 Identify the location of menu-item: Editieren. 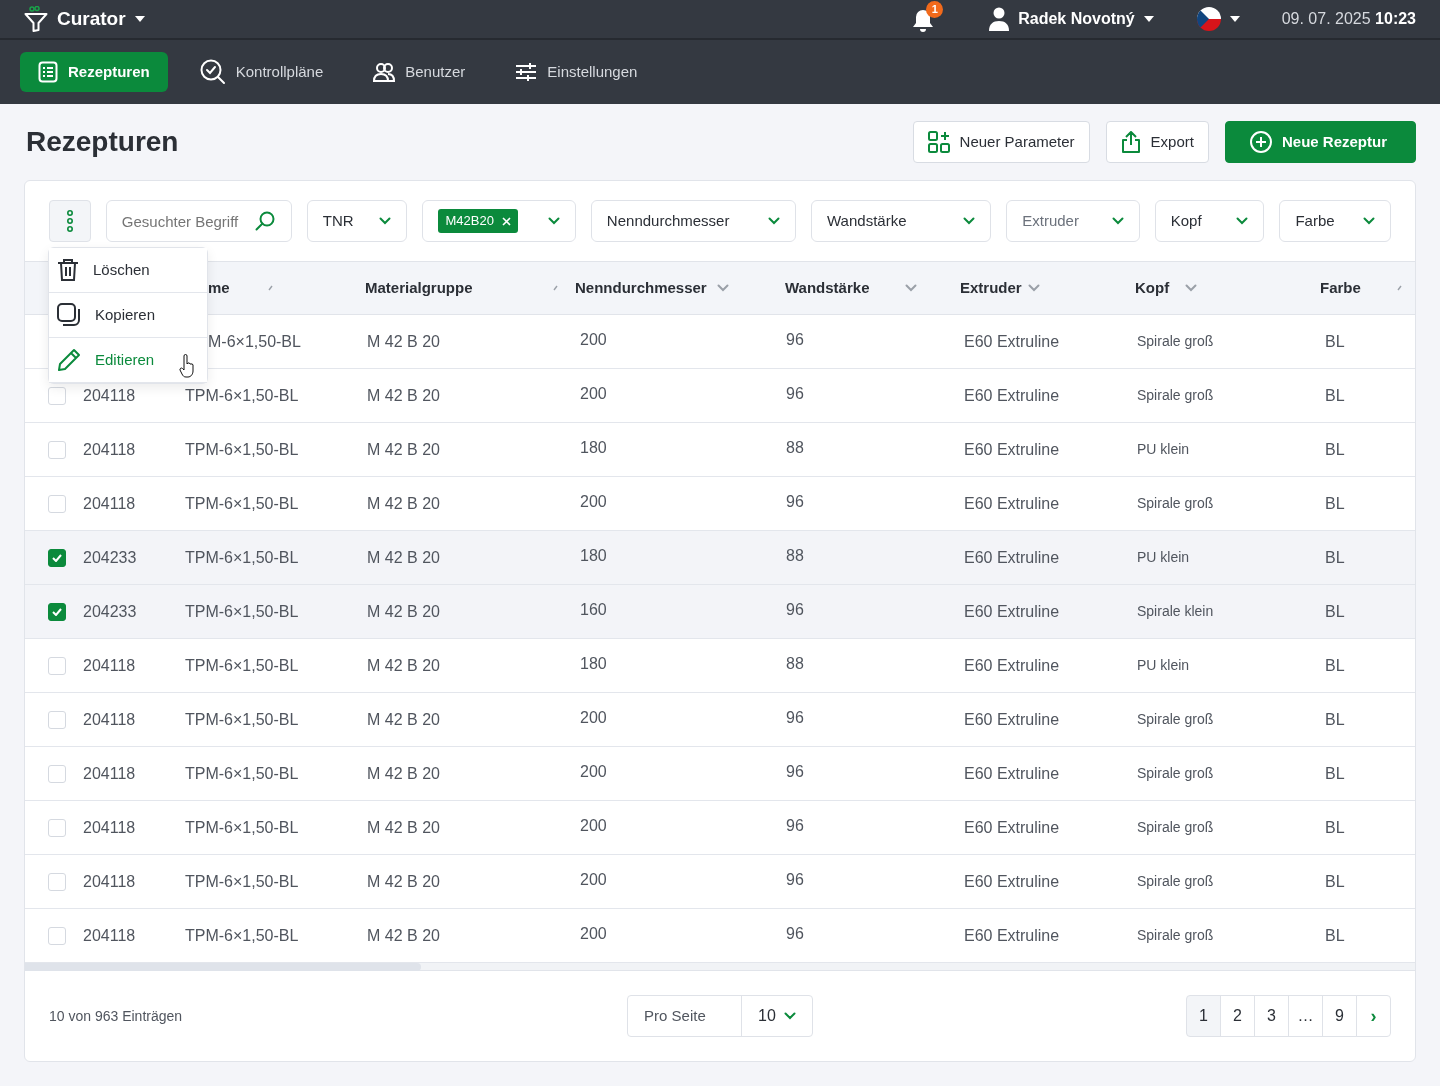
(128, 360).